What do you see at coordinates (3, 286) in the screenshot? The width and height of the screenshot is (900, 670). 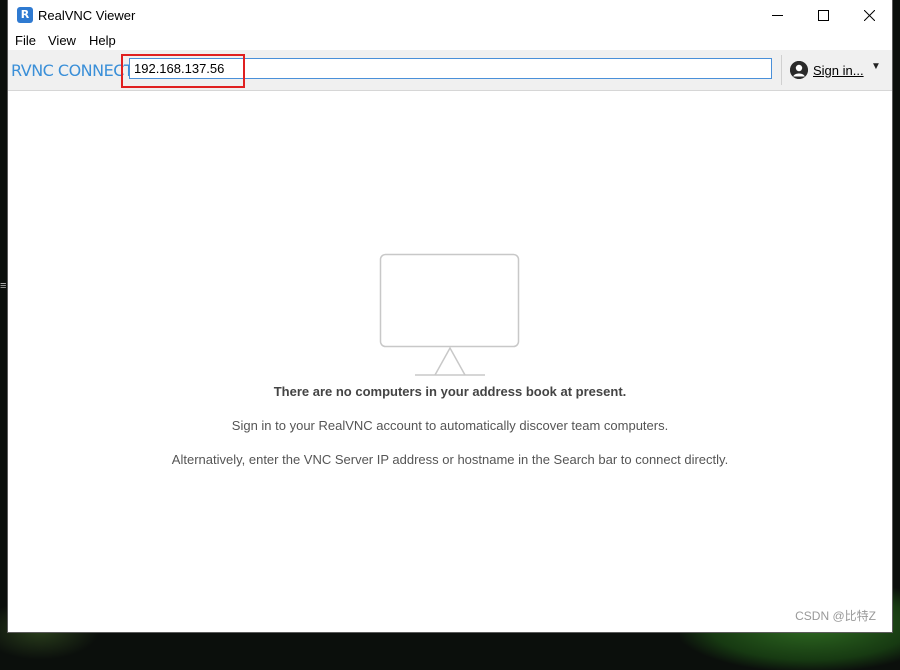 I see `desktop-edge-glyph: ≡` at bounding box center [3, 286].